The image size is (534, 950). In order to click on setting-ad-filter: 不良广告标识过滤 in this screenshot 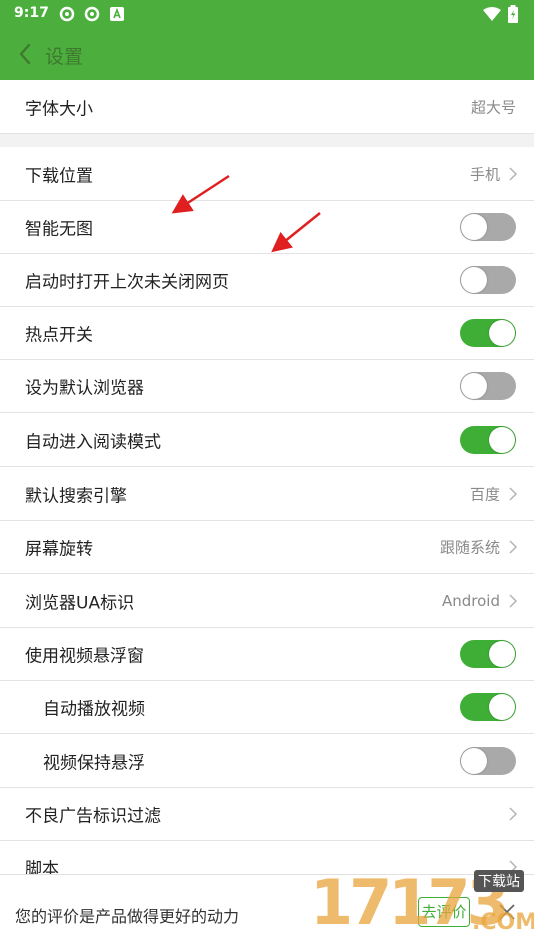, I will do `click(267, 814)`.